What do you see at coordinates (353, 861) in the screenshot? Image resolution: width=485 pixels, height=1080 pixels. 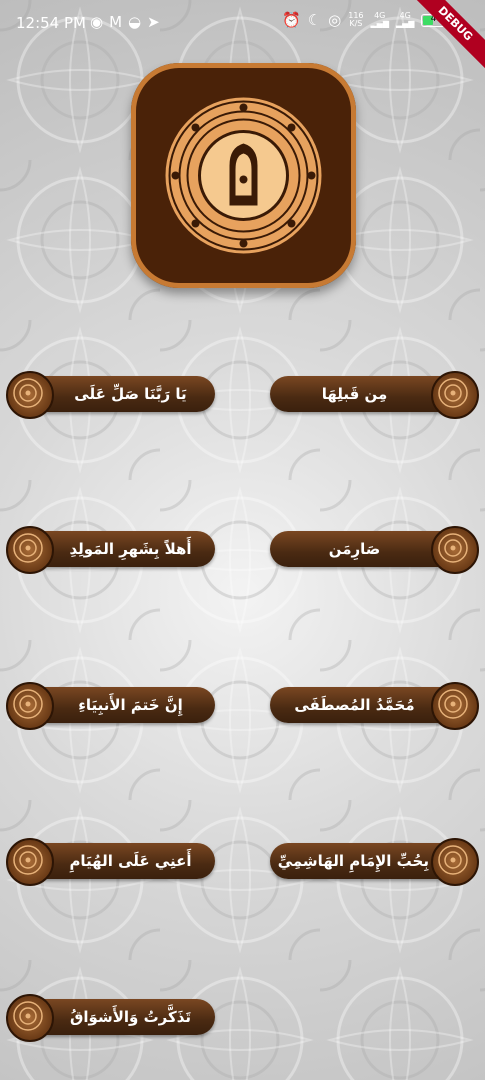 I see `nasheed-title: بِحُبِّ الإِمَامِ الهَاشِمِيِّ` at bounding box center [353, 861].